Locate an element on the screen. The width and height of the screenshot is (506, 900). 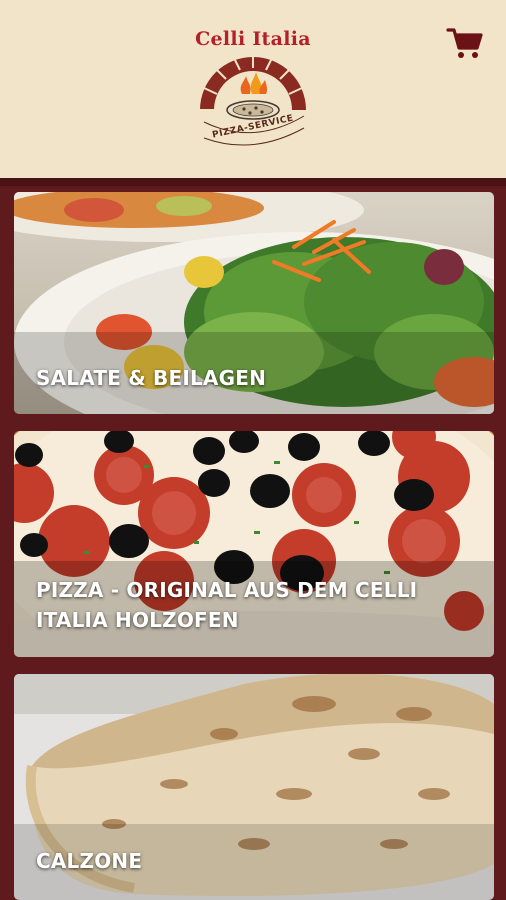
category-label: CALZONE is located at coordinates (89, 861).